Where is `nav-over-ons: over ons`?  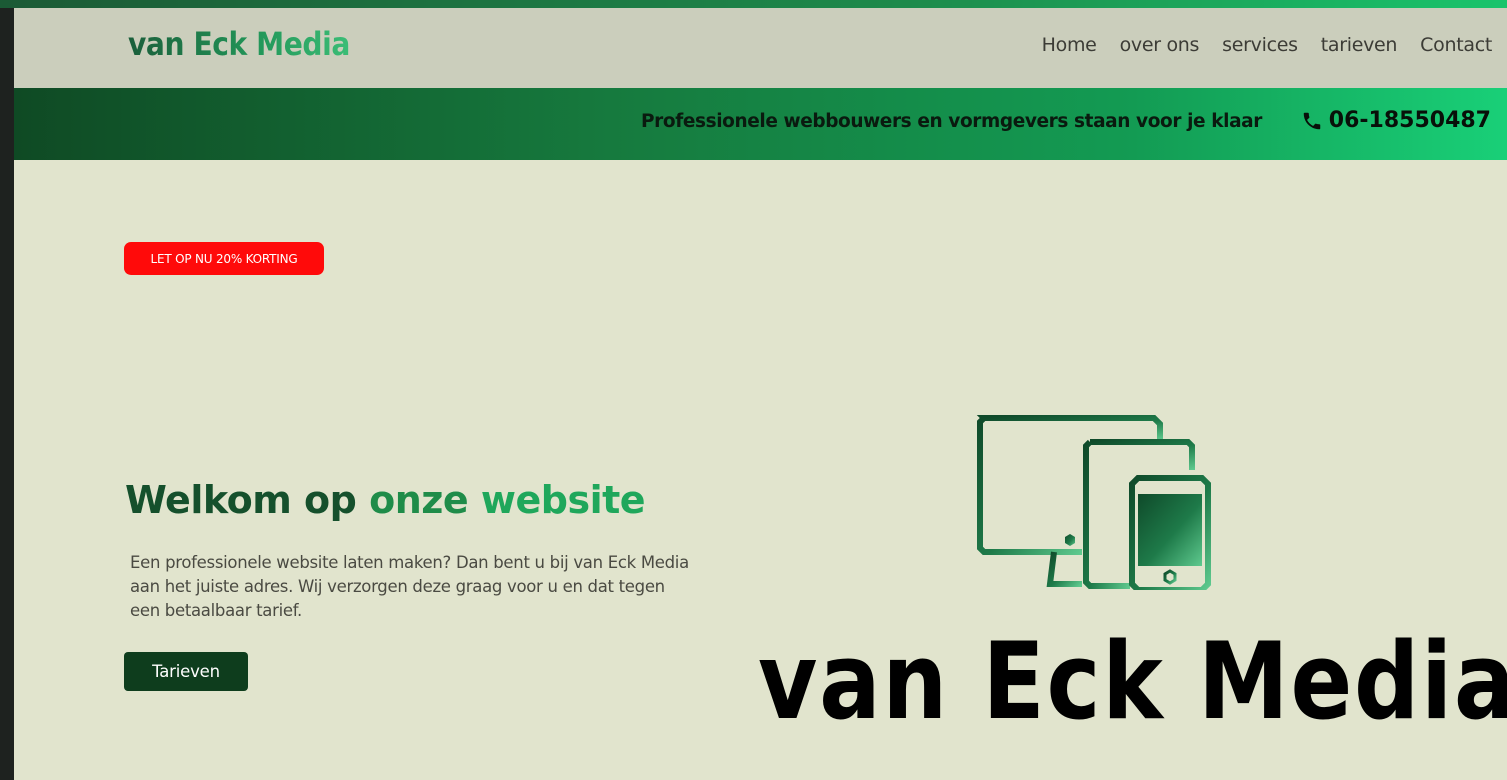 nav-over-ons: over ons is located at coordinates (1160, 45).